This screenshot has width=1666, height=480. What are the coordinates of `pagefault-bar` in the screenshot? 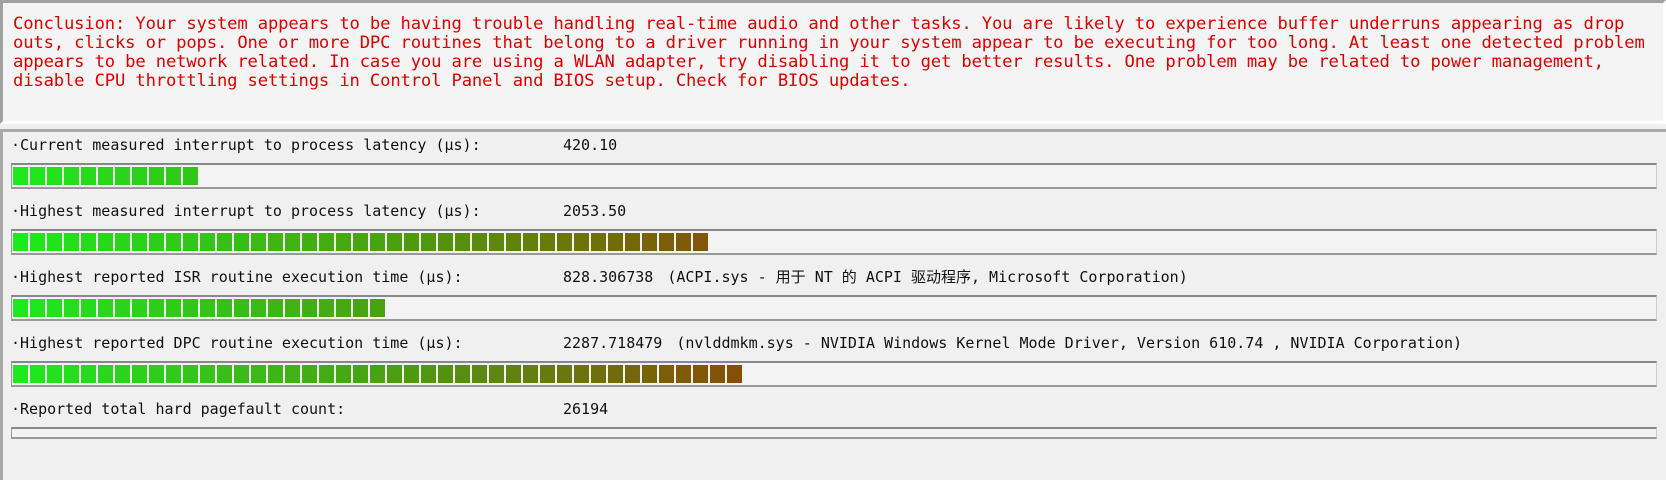 It's located at (834, 433).